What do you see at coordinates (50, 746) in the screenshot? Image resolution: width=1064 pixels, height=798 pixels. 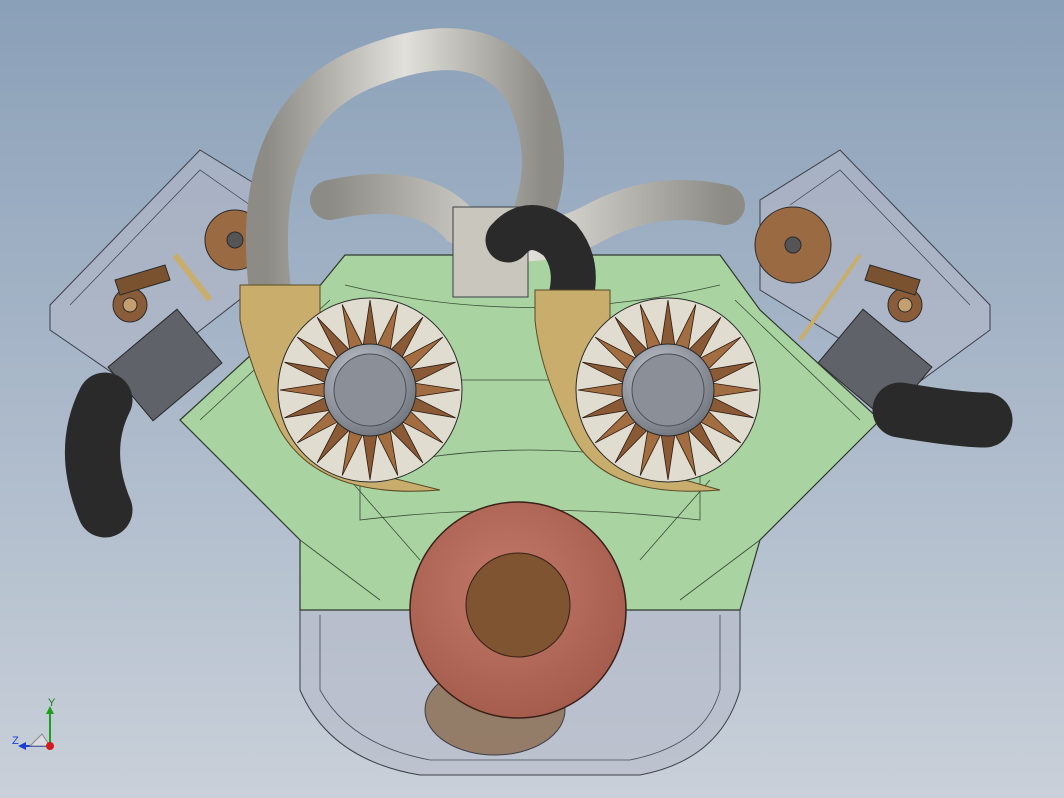 I see `x-axis-dot` at bounding box center [50, 746].